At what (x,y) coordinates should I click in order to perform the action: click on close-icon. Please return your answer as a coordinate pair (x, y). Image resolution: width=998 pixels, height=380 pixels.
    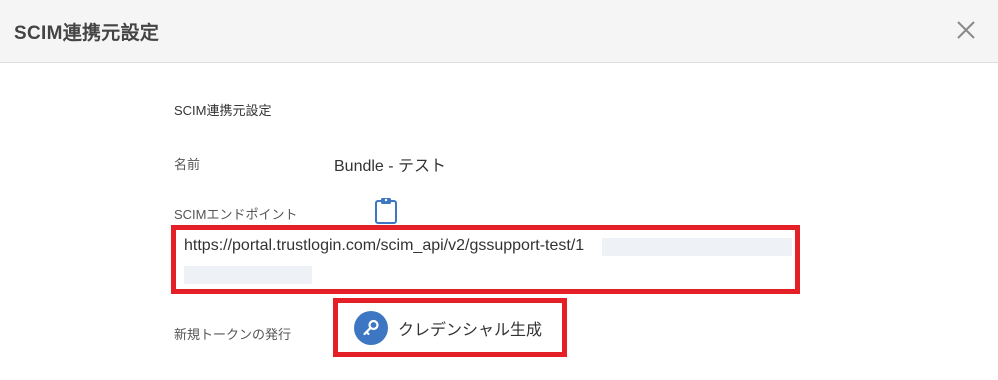
    Looking at the image, I should click on (966, 30).